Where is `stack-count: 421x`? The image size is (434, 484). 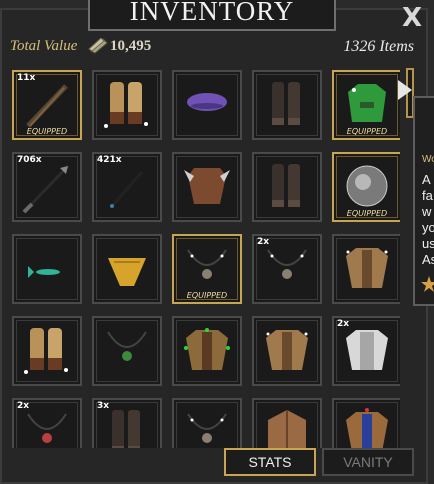 stack-count: 421x is located at coordinates (109, 160).